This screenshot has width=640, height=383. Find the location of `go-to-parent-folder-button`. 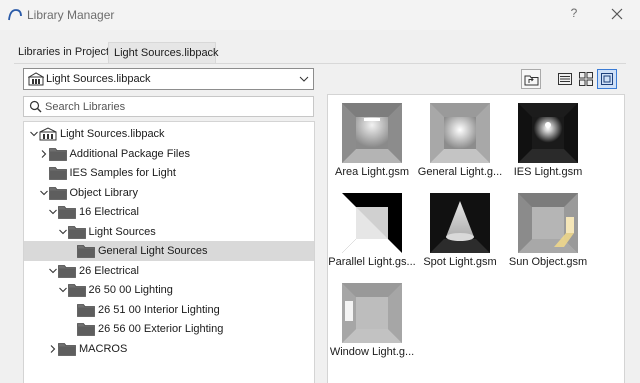

go-to-parent-folder-button is located at coordinates (531, 79).